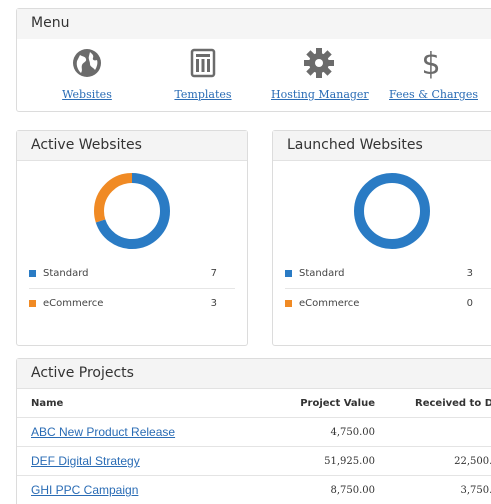 The image size is (491, 504). I want to click on menu-item-fees-charges: $ Fees & Charges, so click(433, 75).